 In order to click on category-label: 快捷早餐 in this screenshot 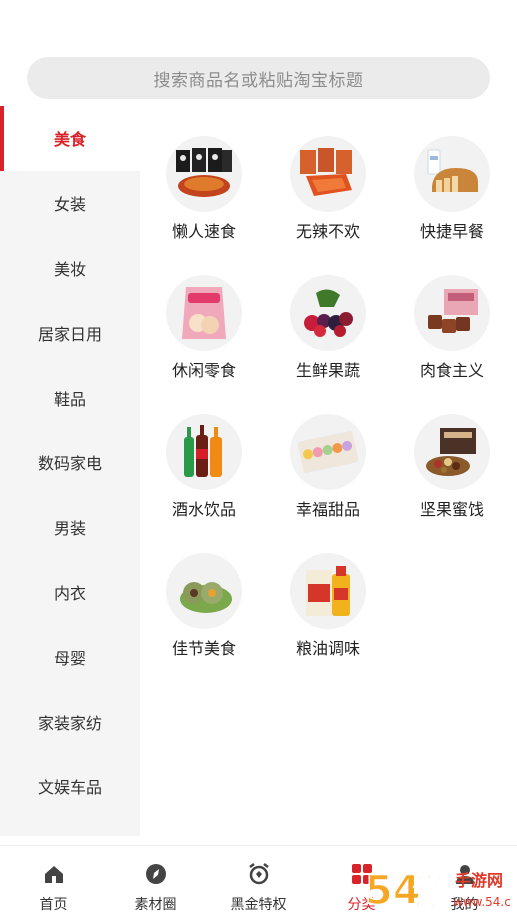, I will do `click(451, 231)`.